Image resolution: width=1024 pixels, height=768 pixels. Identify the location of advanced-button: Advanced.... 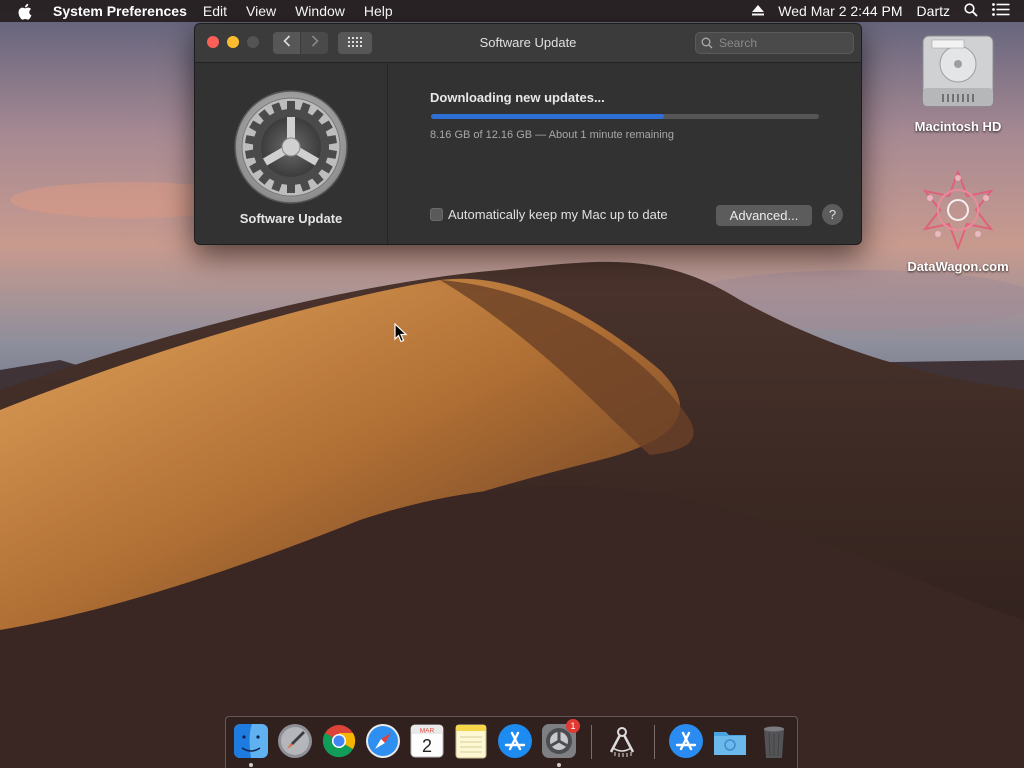
(764, 215).